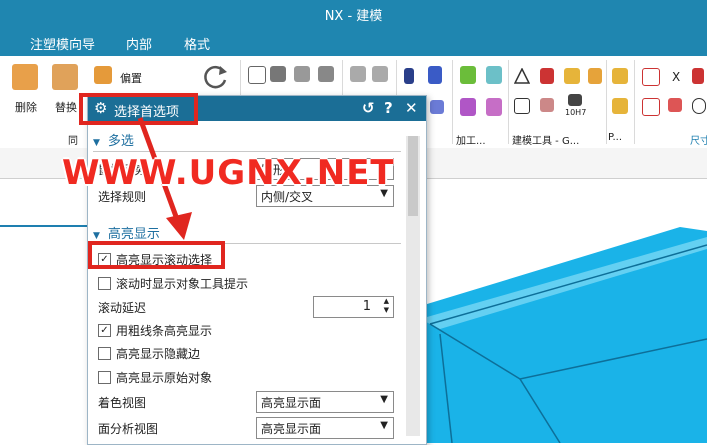 The height and width of the screenshot is (445, 707). I want to click on mirror-icon, so click(468, 107).